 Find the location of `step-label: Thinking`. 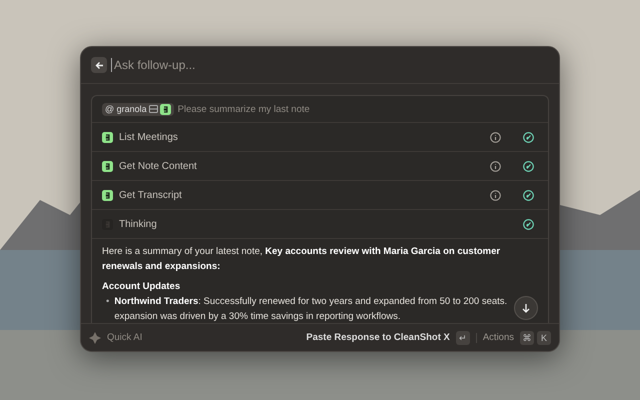

step-label: Thinking is located at coordinates (138, 224).